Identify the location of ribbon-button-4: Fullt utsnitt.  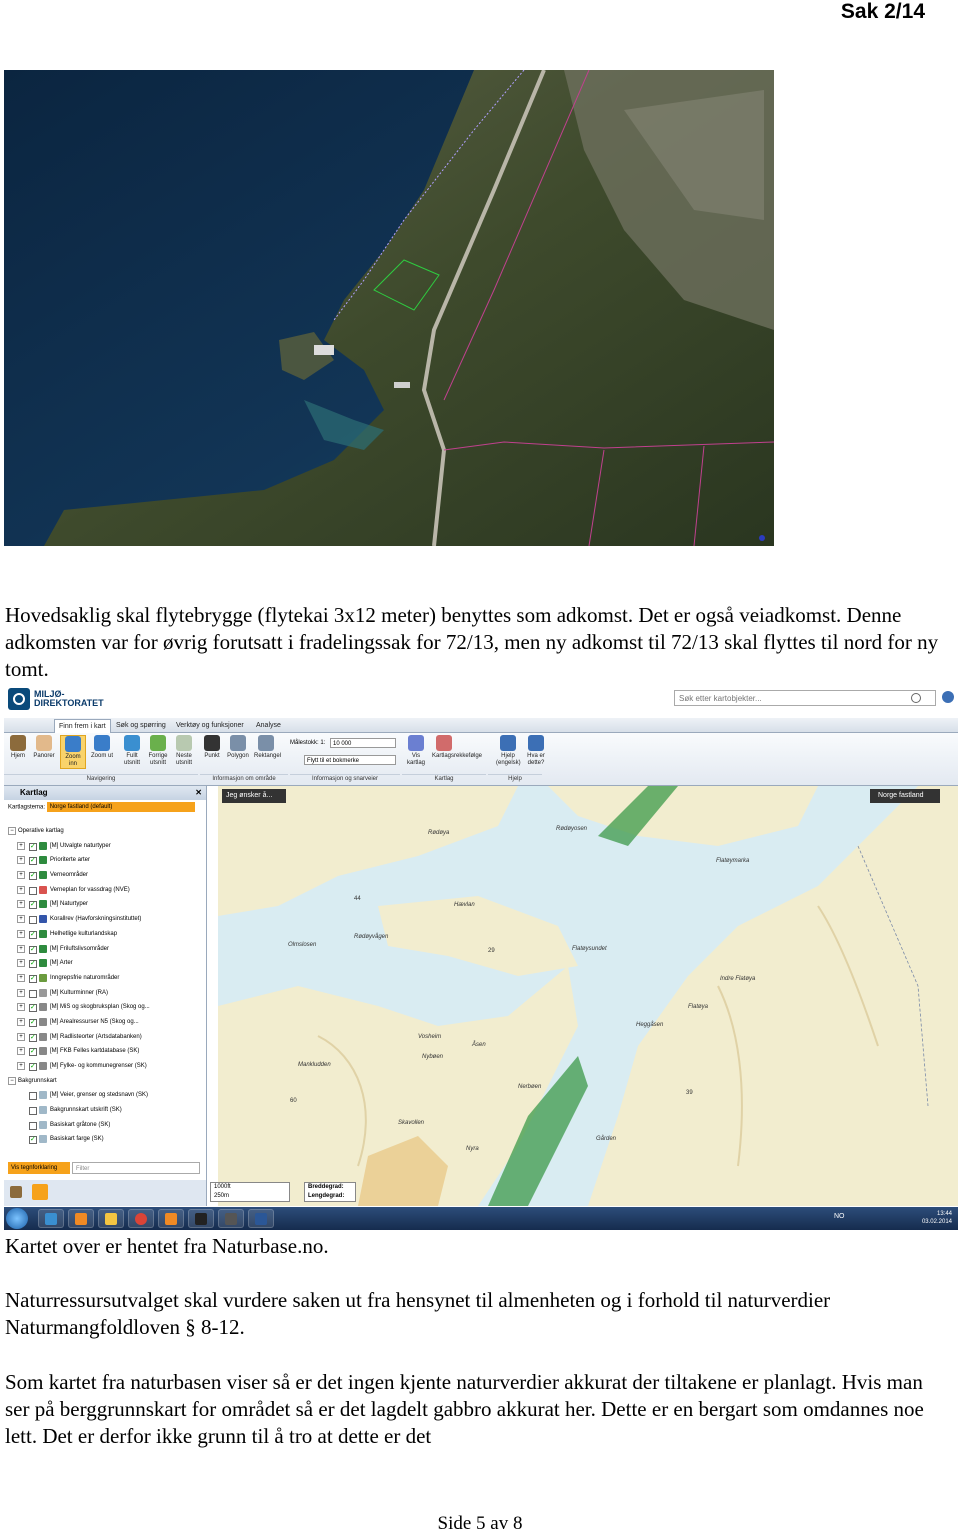
(132, 751).